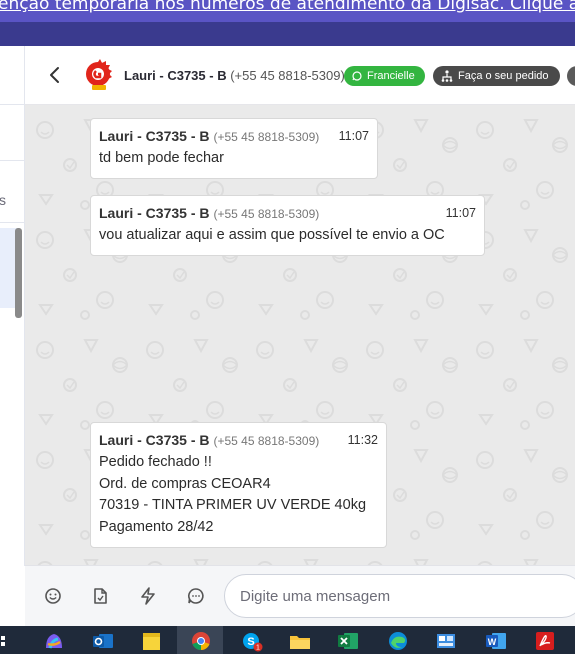 The image size is (575, 657). What do you see at coordinates (233, 505) in the screenshot?
I see `message-text: 70319 - TINTA PRIMER UV VERDE 40kg` at bounding box center [233, 505].